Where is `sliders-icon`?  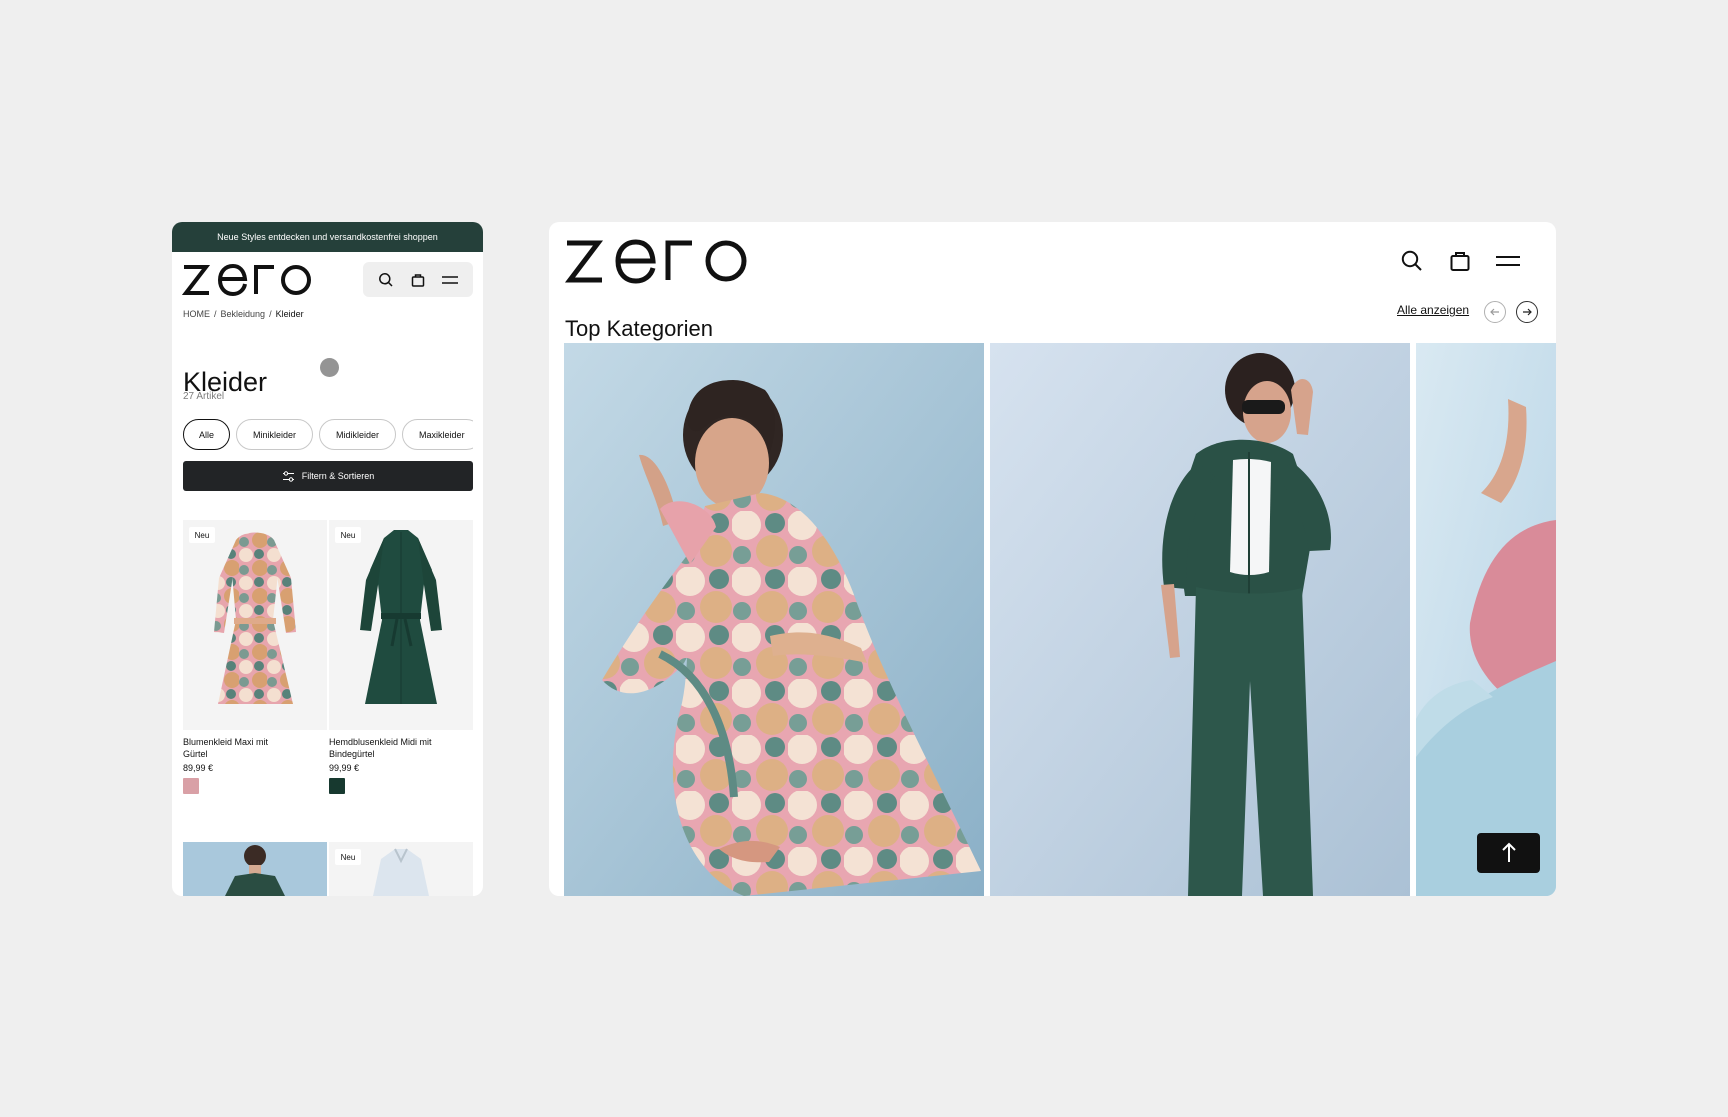 sliders-icon is located at coordinates (288, 476).